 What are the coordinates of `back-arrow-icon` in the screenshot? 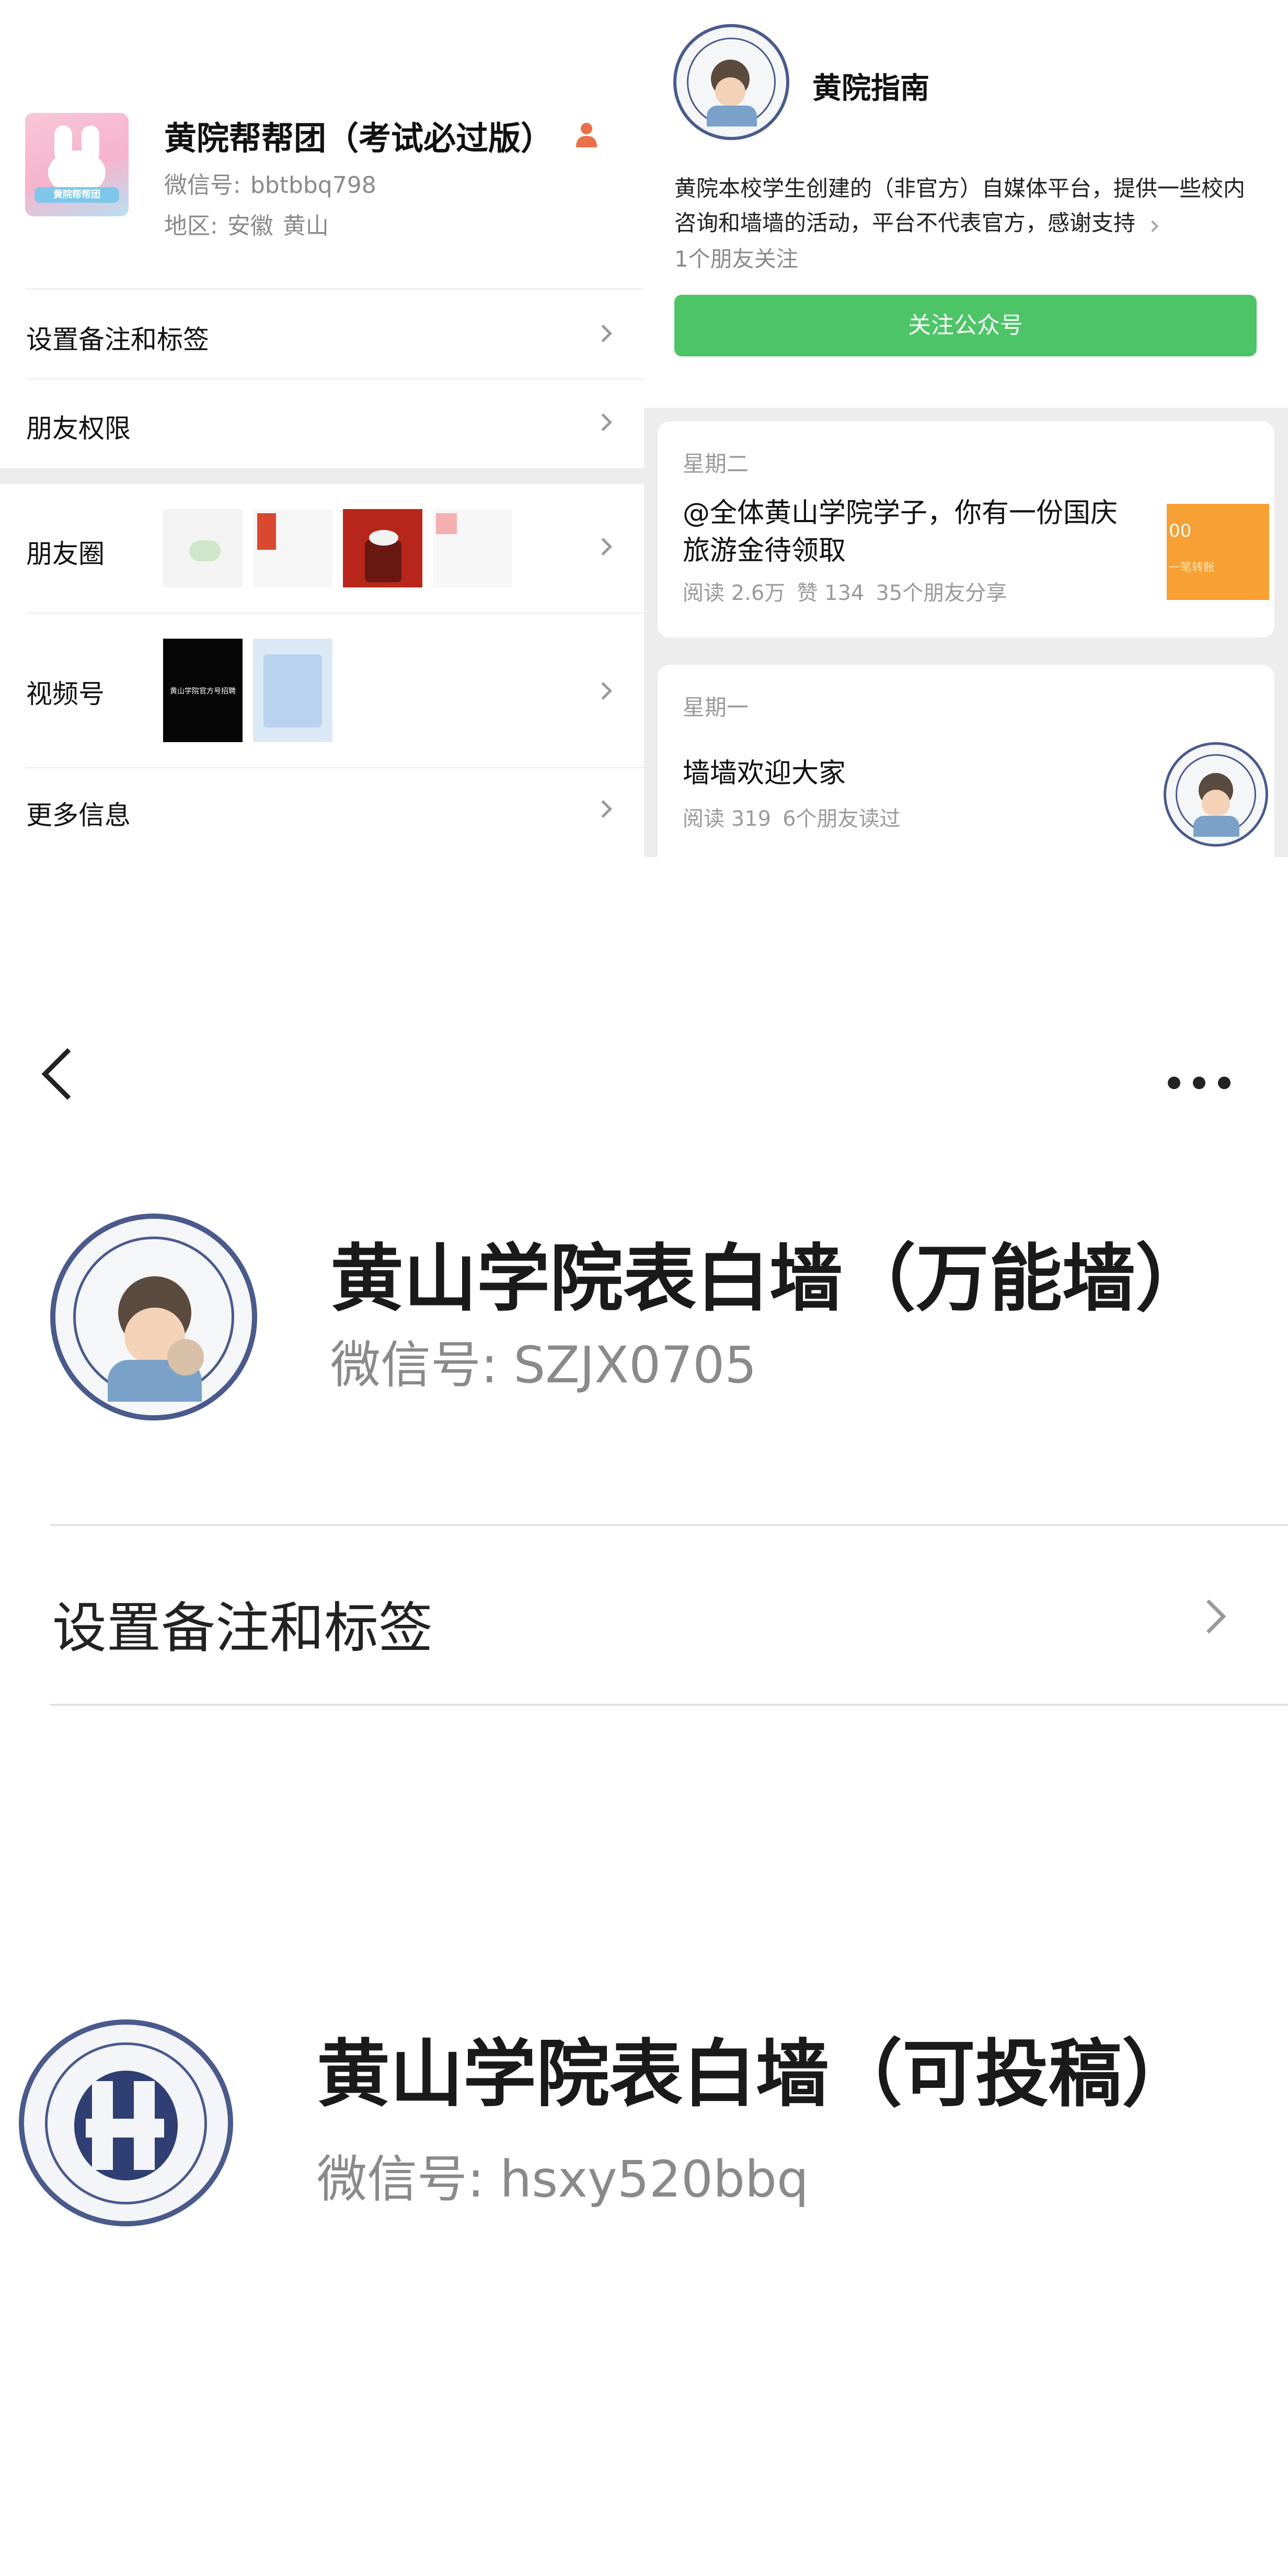 It's located at (67, 1074).